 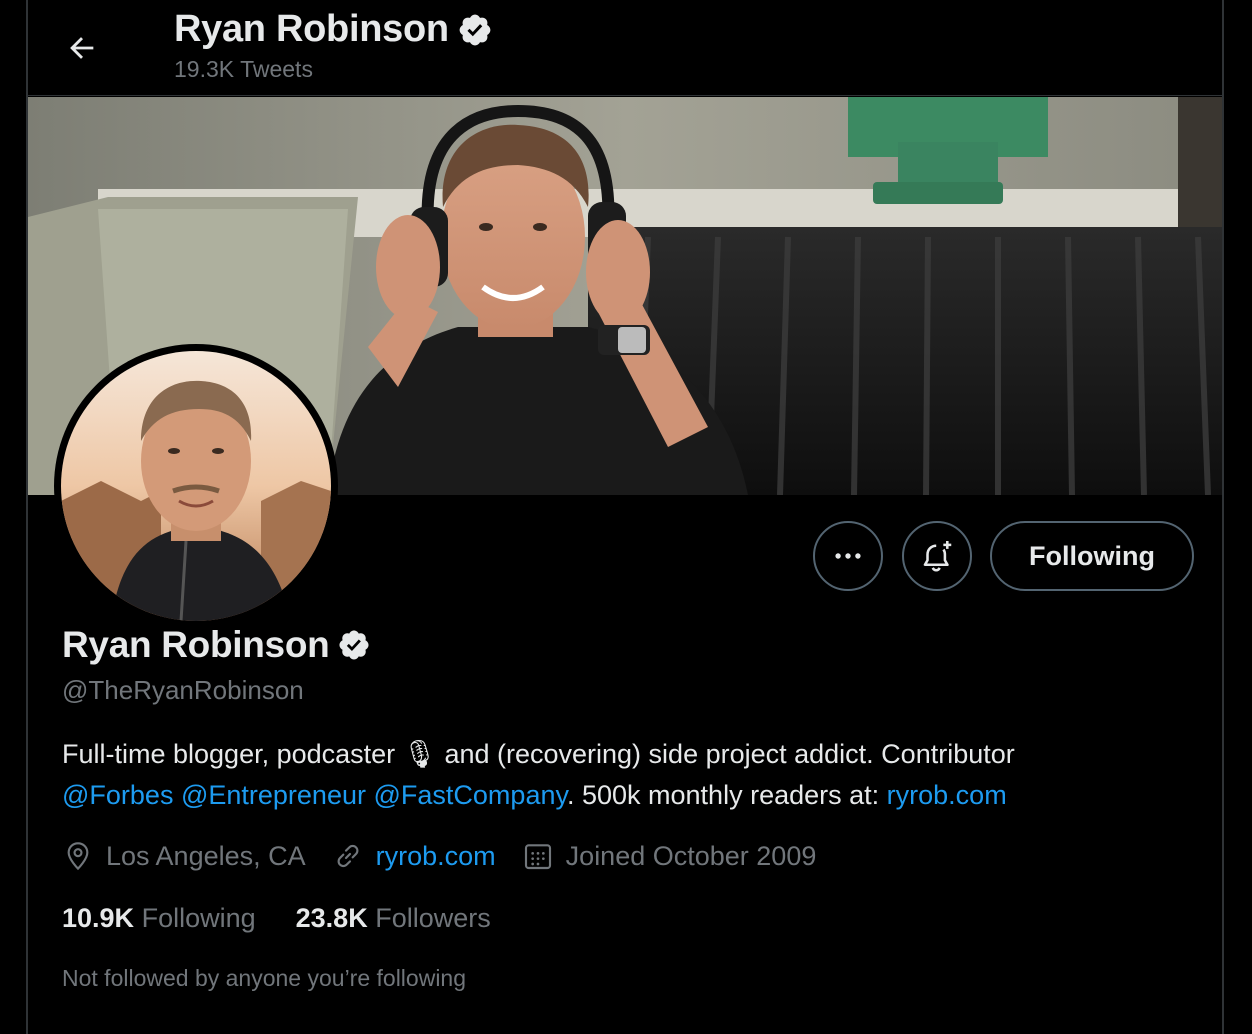 What do you see at coordinates (691, 855) in the screenshot?
I see `joined-text: Joined October 2009` at bounding box center [691, 855].